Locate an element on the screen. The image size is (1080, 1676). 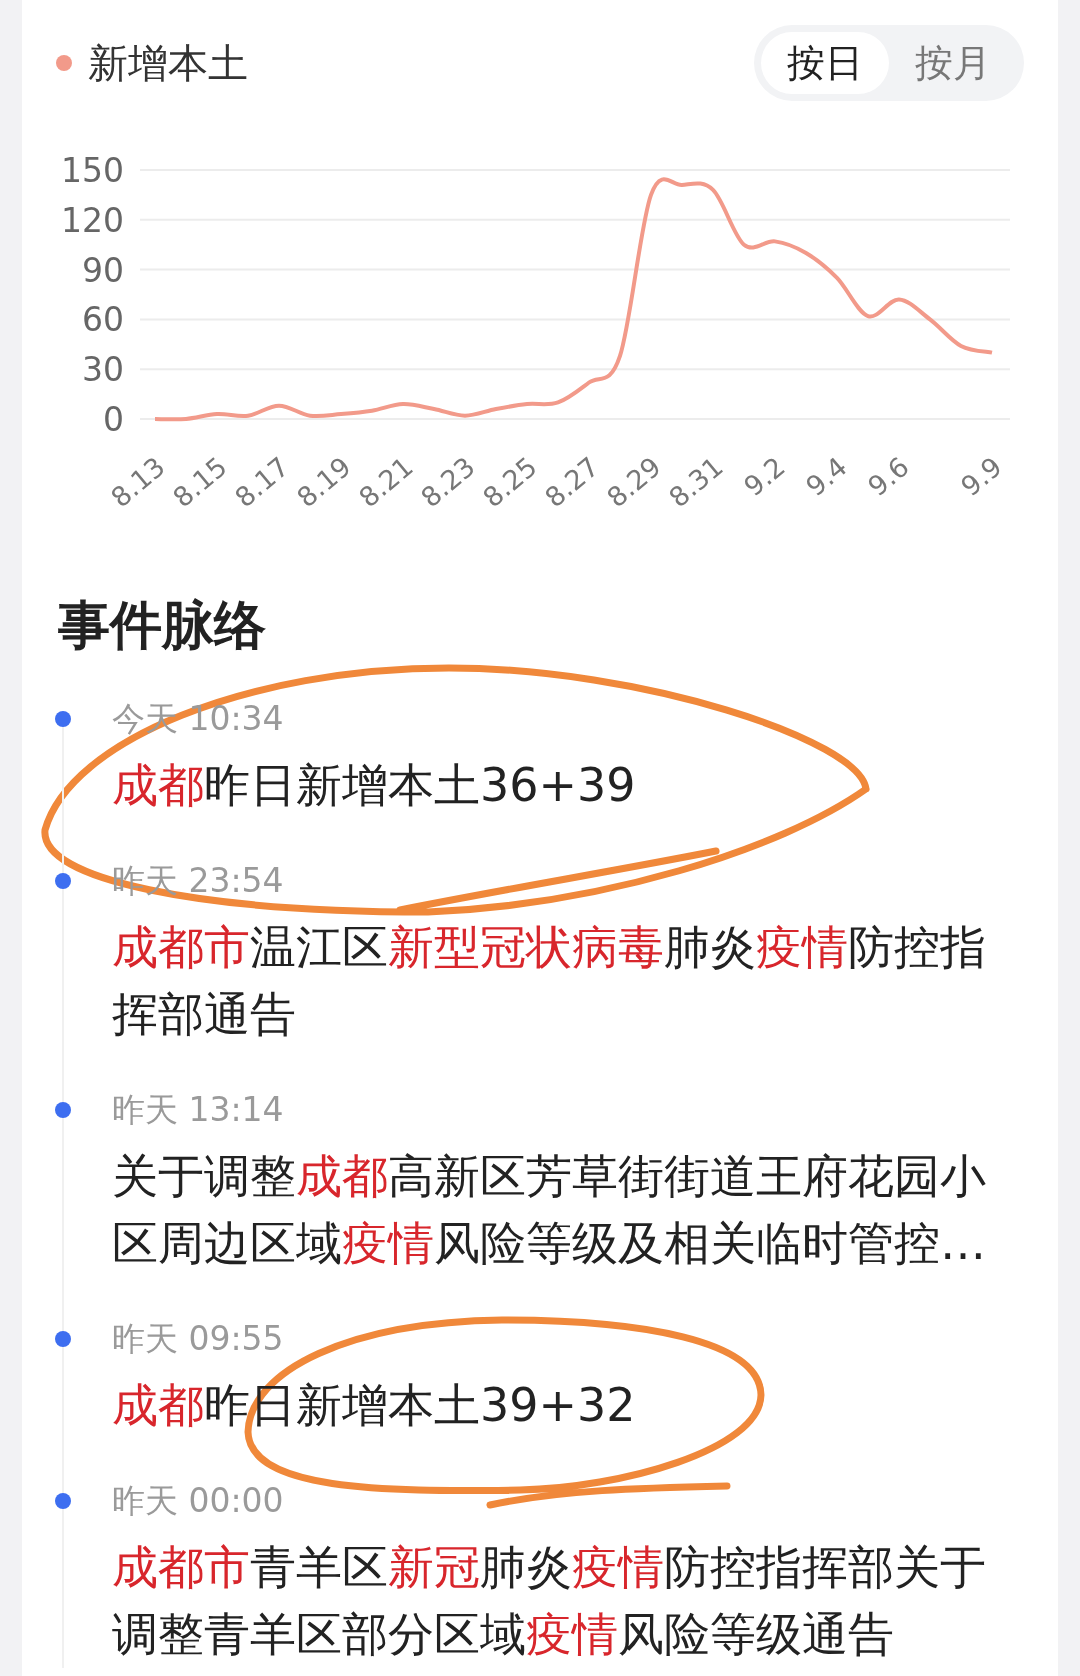
axis-label: 120 is located at coordinates (92, 220).